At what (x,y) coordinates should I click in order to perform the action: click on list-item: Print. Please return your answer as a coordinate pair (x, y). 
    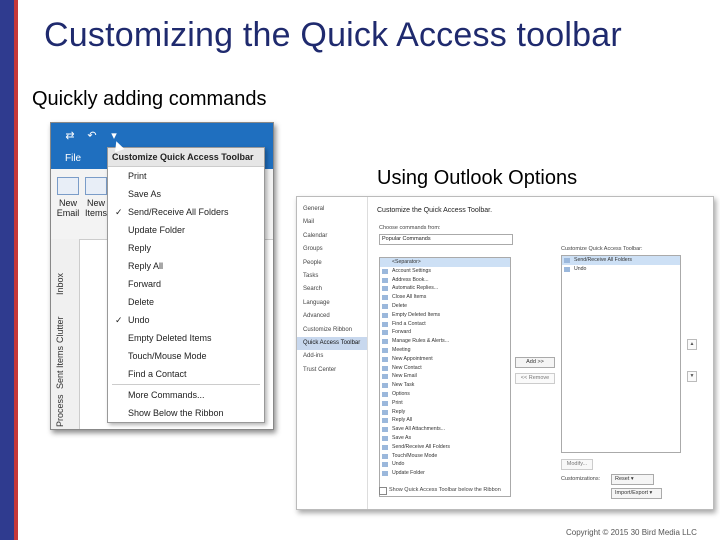
    Looking at the image, I should click on (445, 403).